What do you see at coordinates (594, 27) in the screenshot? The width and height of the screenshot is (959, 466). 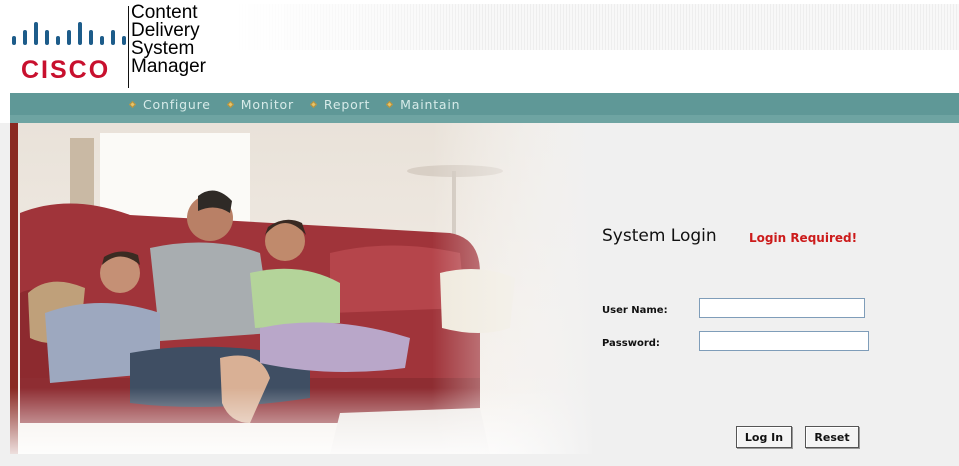 I see `header-stripe-pattern` at bounding box center [594, 27].